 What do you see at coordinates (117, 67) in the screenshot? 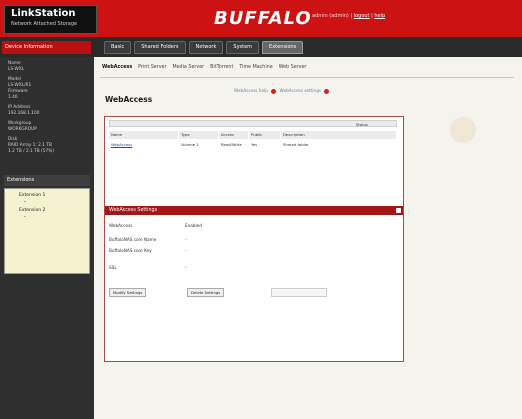
I see `subtab-webaccess: WebAccess` at bounding box center [117, 67].